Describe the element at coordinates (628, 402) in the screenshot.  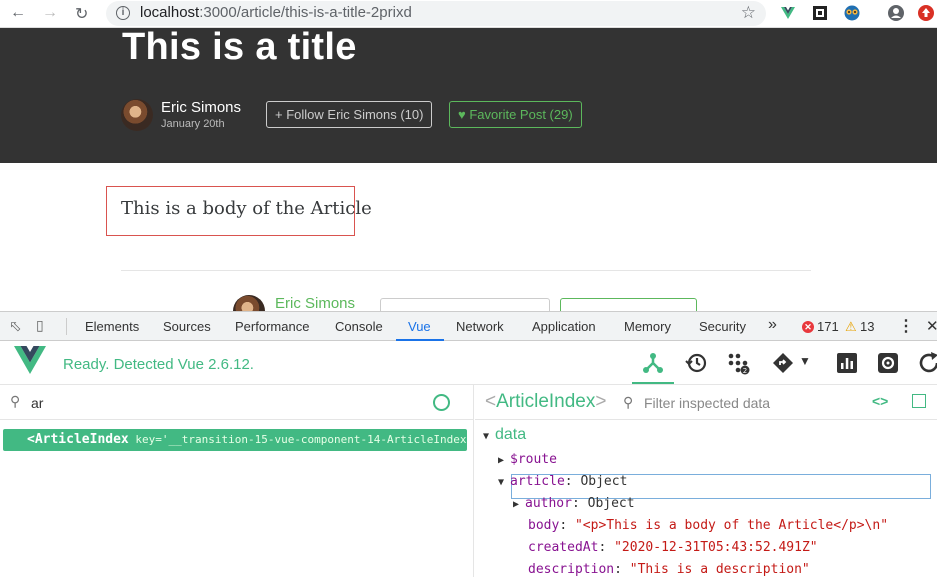
I see `filter-search-icon: ⚲` at that location.